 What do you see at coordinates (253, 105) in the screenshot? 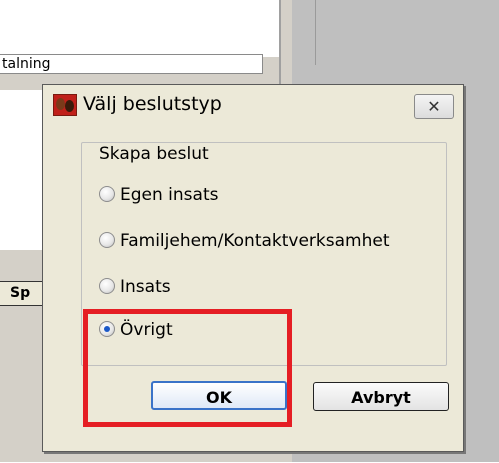
I see `dialog-titlebar: Välj beslutstyp ✕` at bounding box center [253, 105].